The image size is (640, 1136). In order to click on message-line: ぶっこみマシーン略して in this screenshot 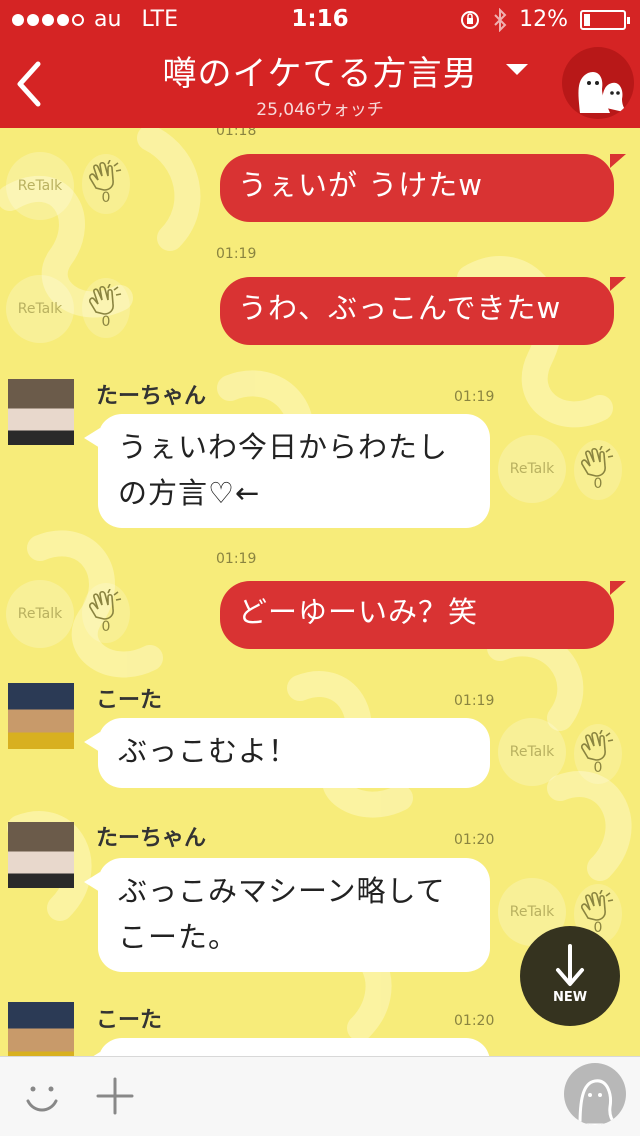, I will do `click(282, 891)`.